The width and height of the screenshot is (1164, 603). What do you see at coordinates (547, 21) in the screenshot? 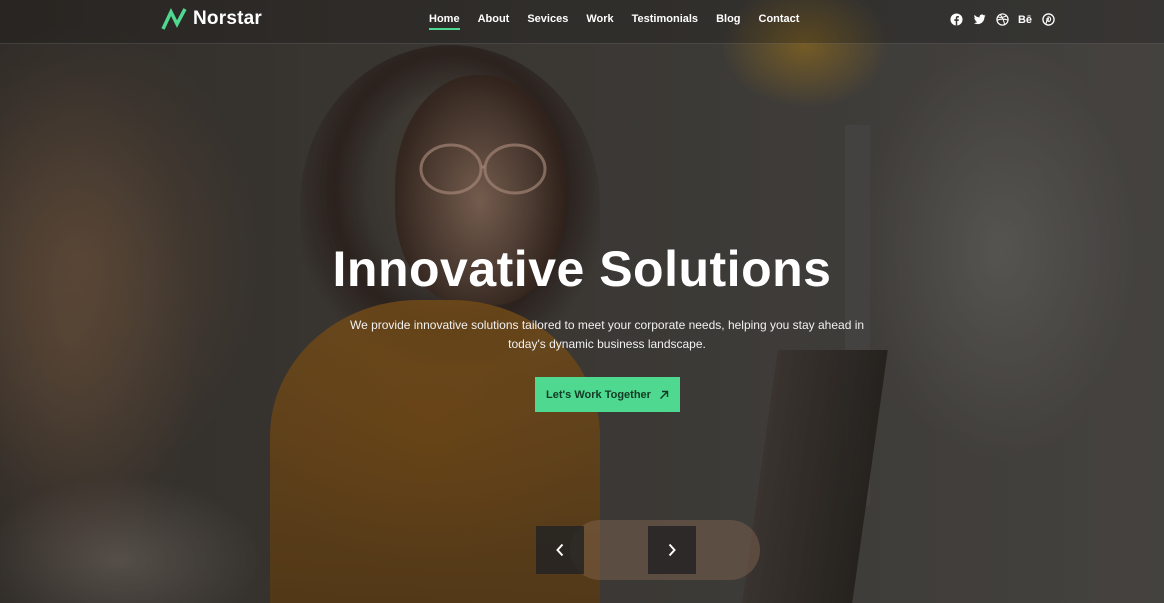
I see `nav-services: Sevices` at bounding box center [547, 21].